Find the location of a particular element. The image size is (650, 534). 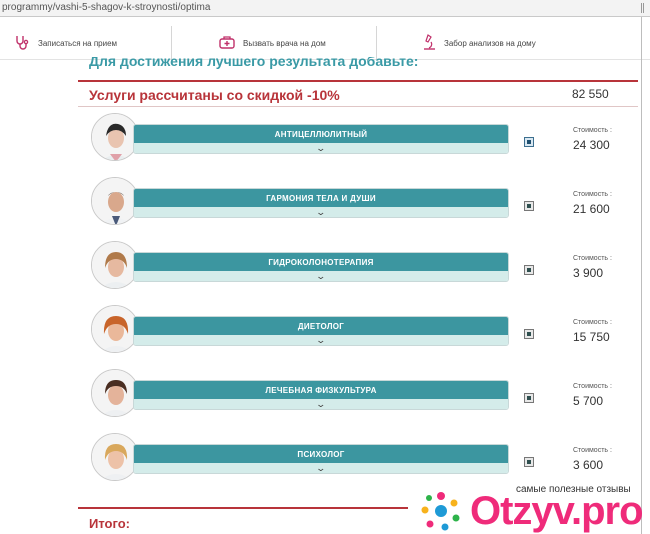

stethoscope-icon is located at coordinates (26, 43).